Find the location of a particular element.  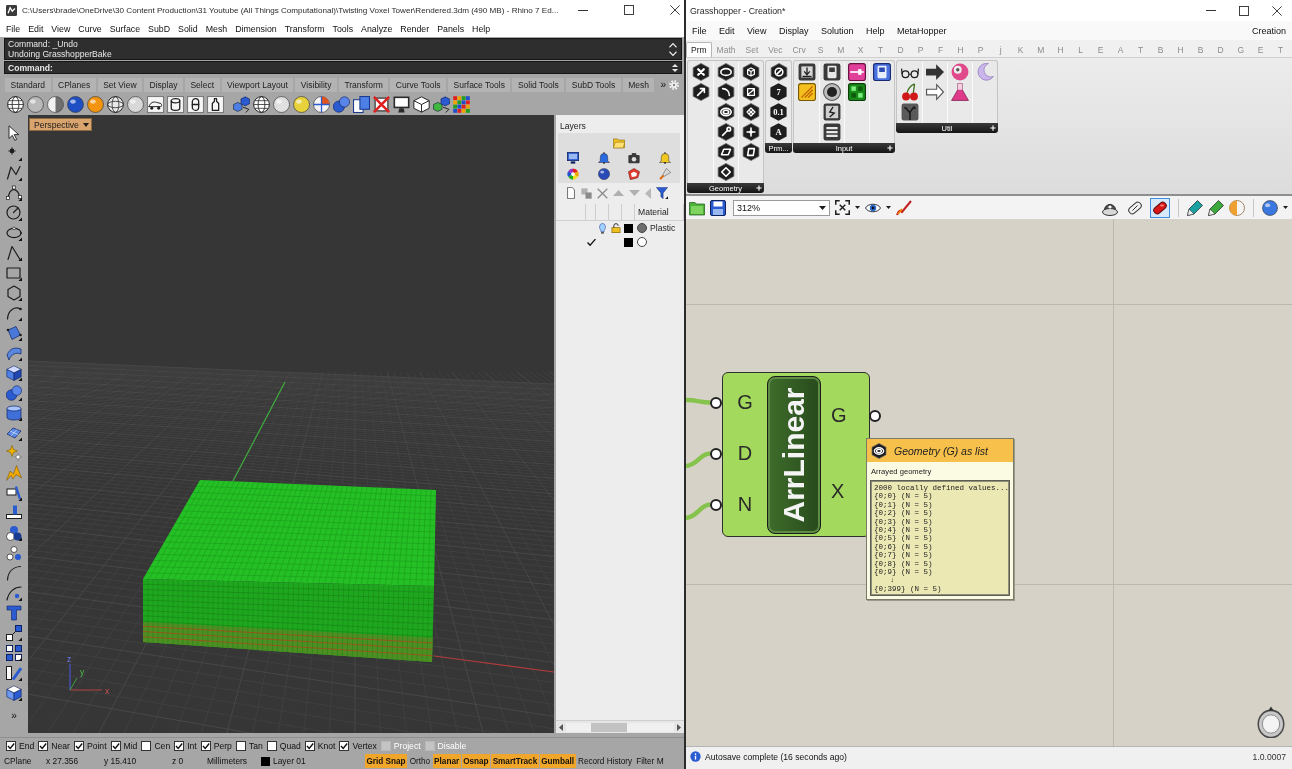

light-bulb-icon is located at coordinates (602, 228).